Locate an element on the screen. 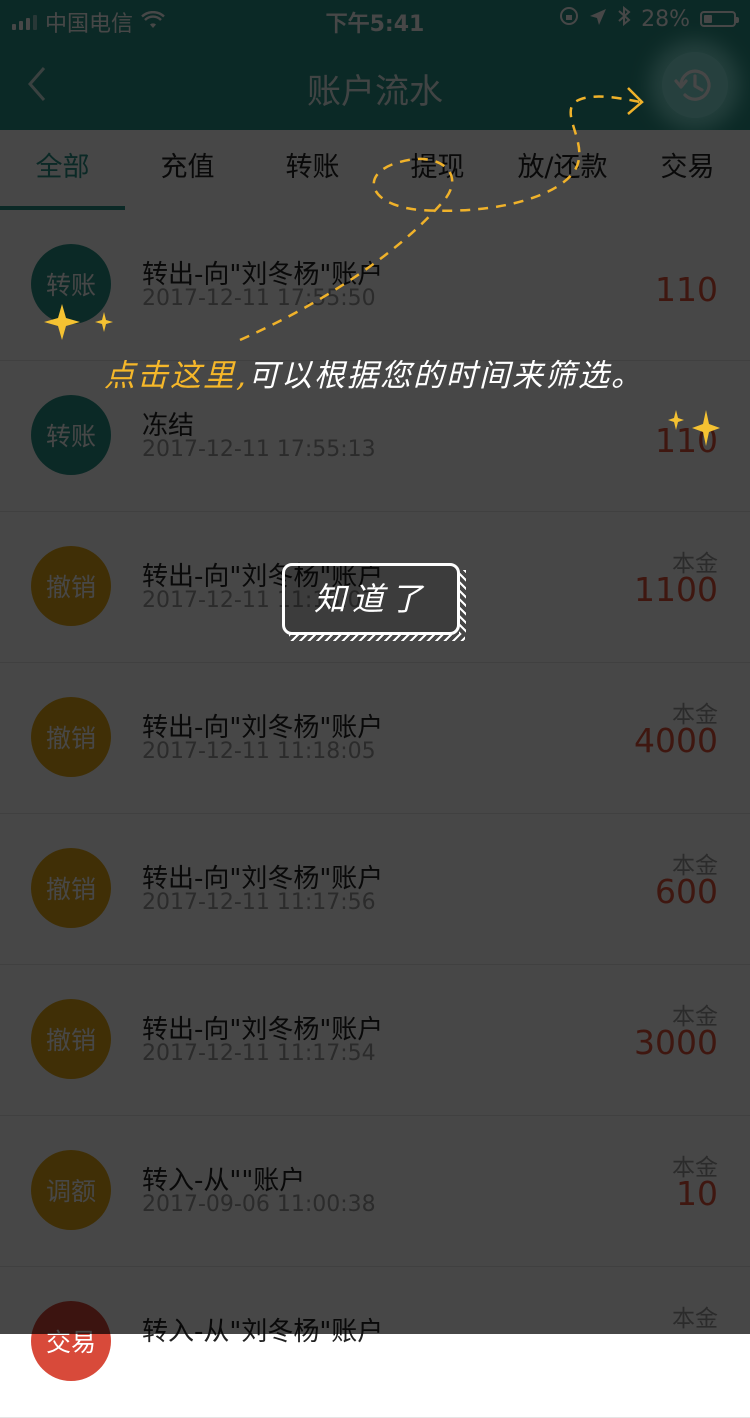 This screenshot has width=750, height=1418. guide-tip-highlight: 点击这里, is located at coordinates (176, 376).